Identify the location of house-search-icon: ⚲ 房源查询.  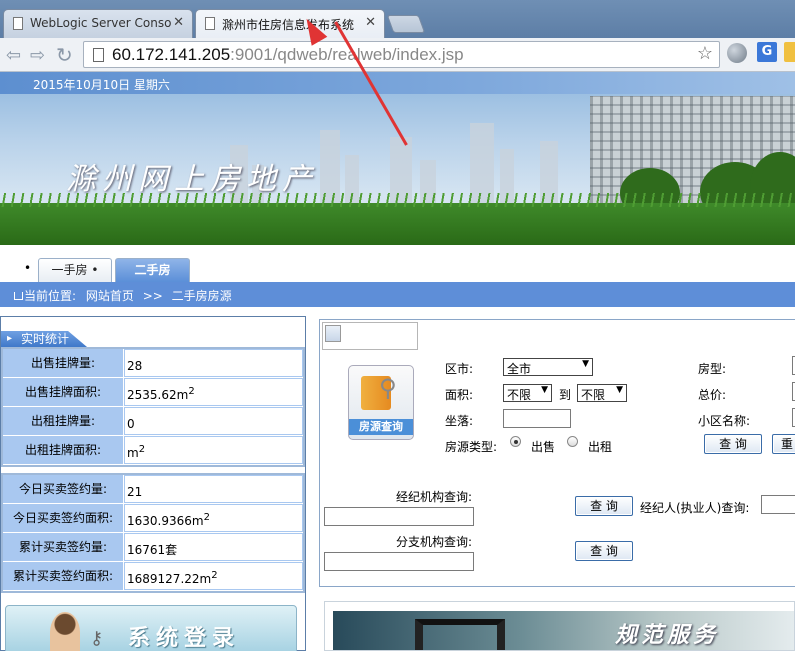
(381, 402).